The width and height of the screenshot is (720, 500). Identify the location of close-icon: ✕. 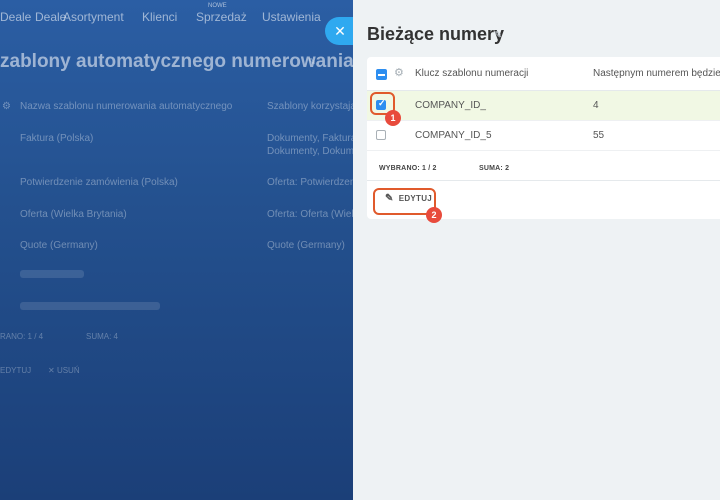
(340, 30).